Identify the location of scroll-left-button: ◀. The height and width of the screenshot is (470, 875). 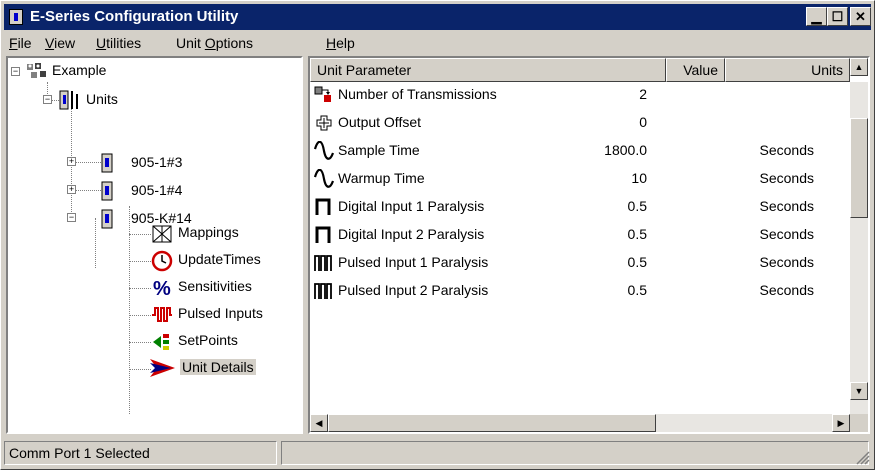
(319, 423).